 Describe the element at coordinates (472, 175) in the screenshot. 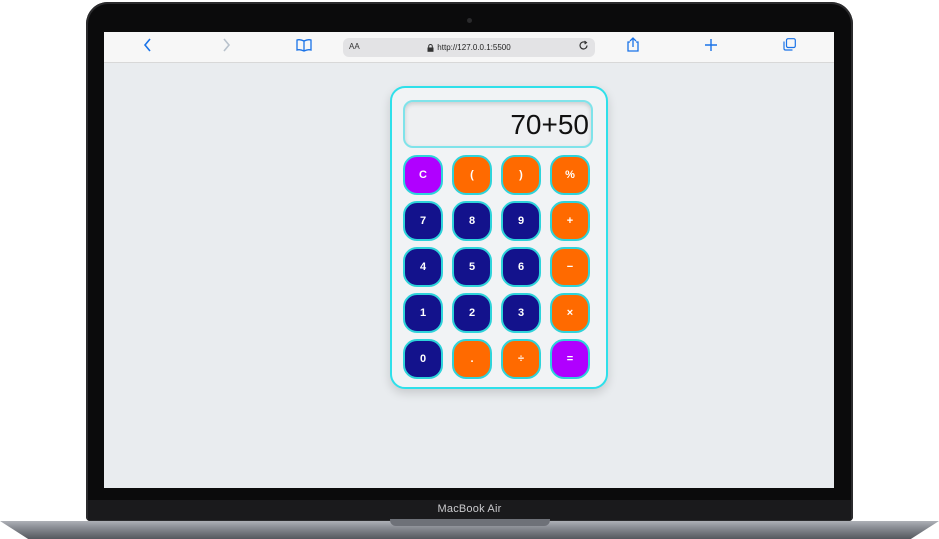

I see `open-paren-button: (` at that location.